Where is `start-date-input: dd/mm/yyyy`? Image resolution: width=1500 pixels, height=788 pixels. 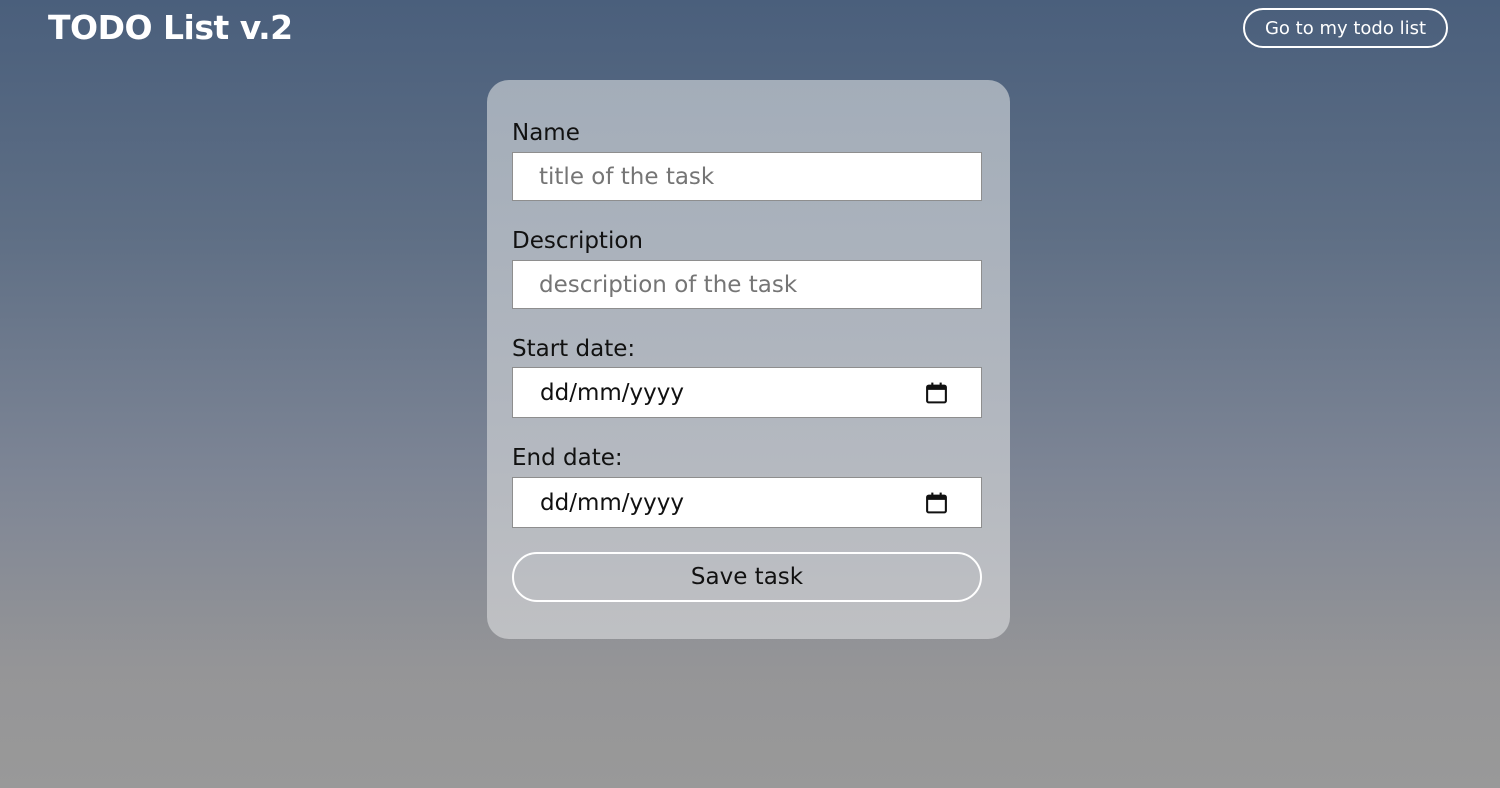
start-date-input: dd/mm/yyyy is located at coordinates (747, 392).